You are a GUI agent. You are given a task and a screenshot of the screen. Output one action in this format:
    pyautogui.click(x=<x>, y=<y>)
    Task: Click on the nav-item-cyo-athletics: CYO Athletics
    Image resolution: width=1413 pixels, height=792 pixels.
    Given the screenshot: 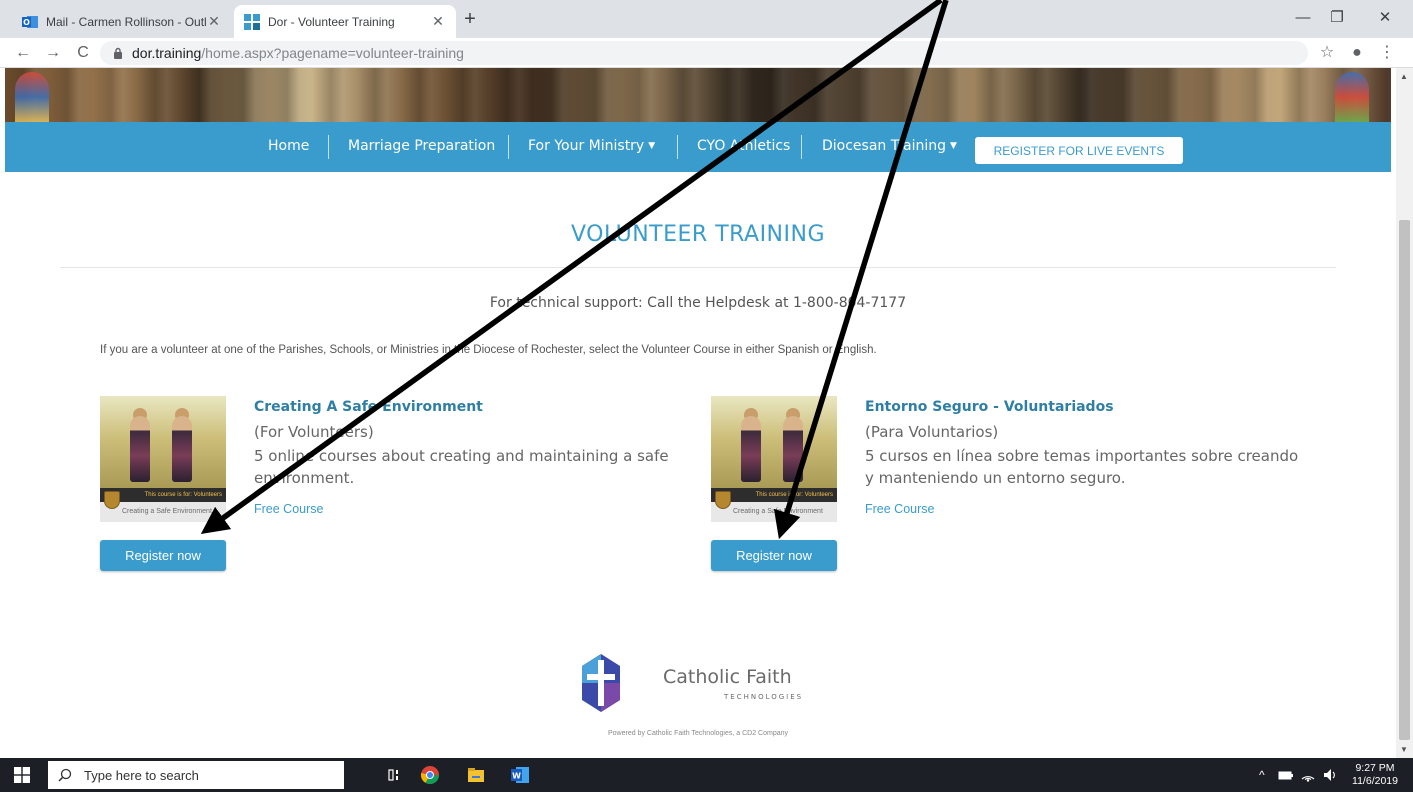 What is the action you would take?
    pyautogui.click(x=743, y=148)
    